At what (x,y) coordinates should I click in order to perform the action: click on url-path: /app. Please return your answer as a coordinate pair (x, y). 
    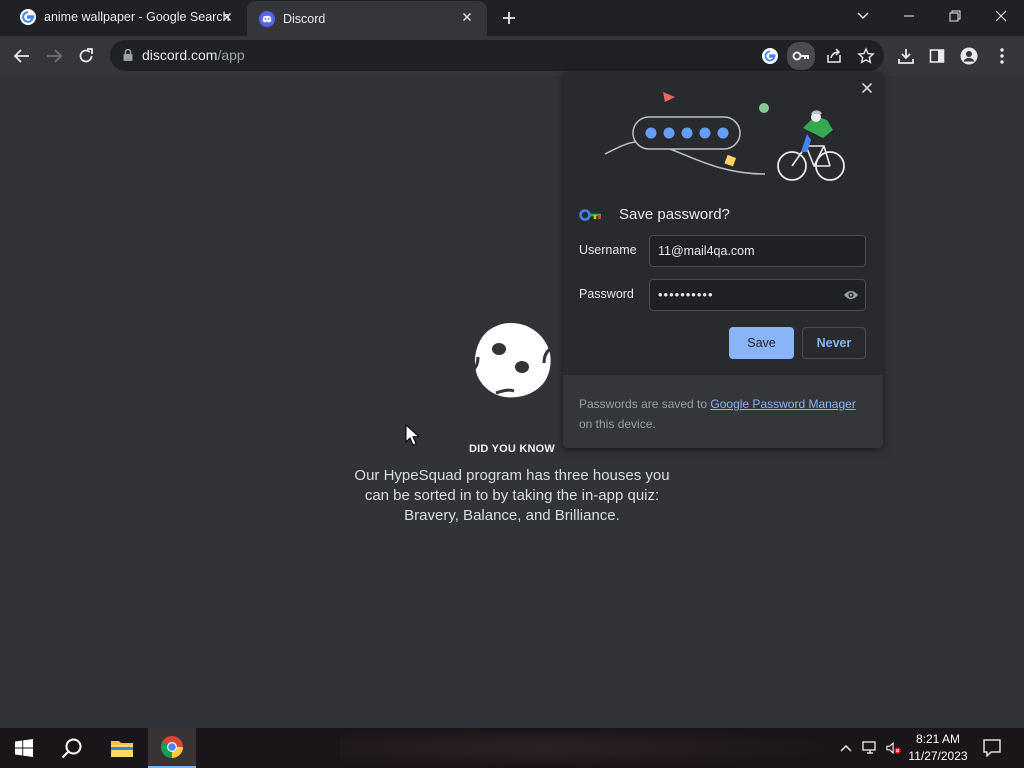
    Looking at the image, I should click on (231, 55).